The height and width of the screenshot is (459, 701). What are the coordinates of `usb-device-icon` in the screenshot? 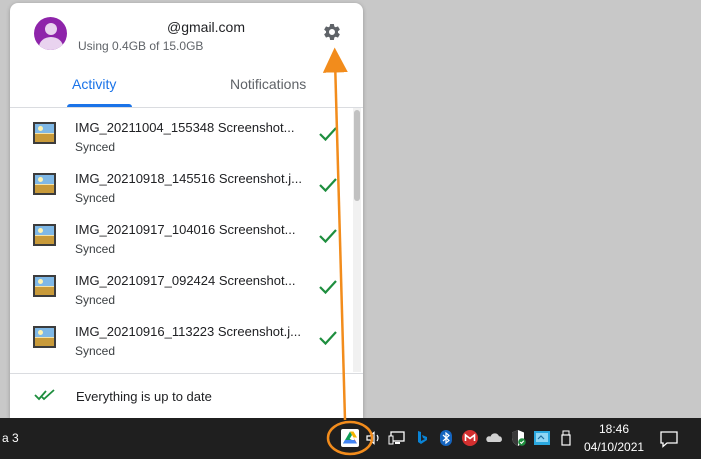 It's located at (566, 438).